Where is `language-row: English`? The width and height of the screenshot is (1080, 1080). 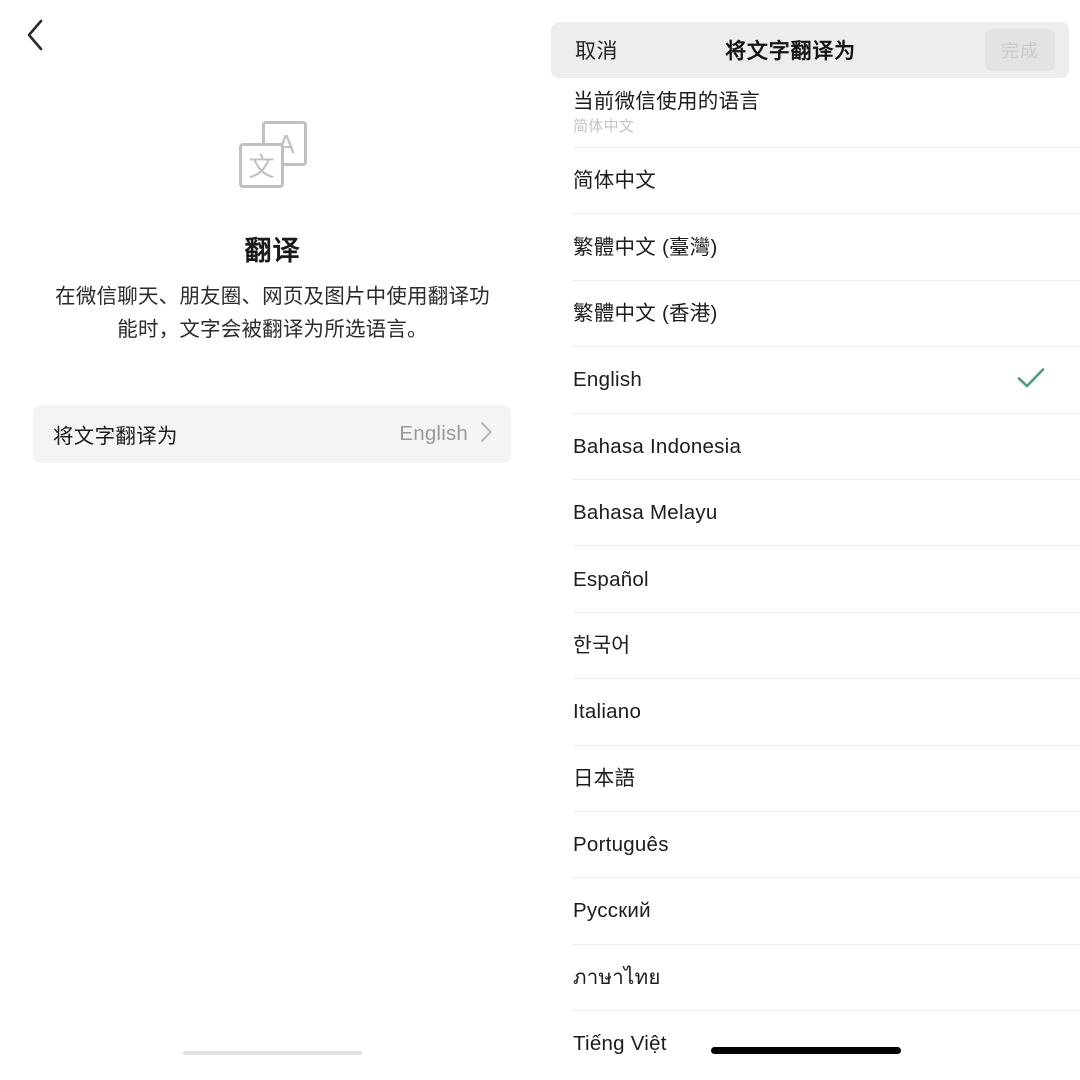 language-row: English is located at coordinates (812, 380).